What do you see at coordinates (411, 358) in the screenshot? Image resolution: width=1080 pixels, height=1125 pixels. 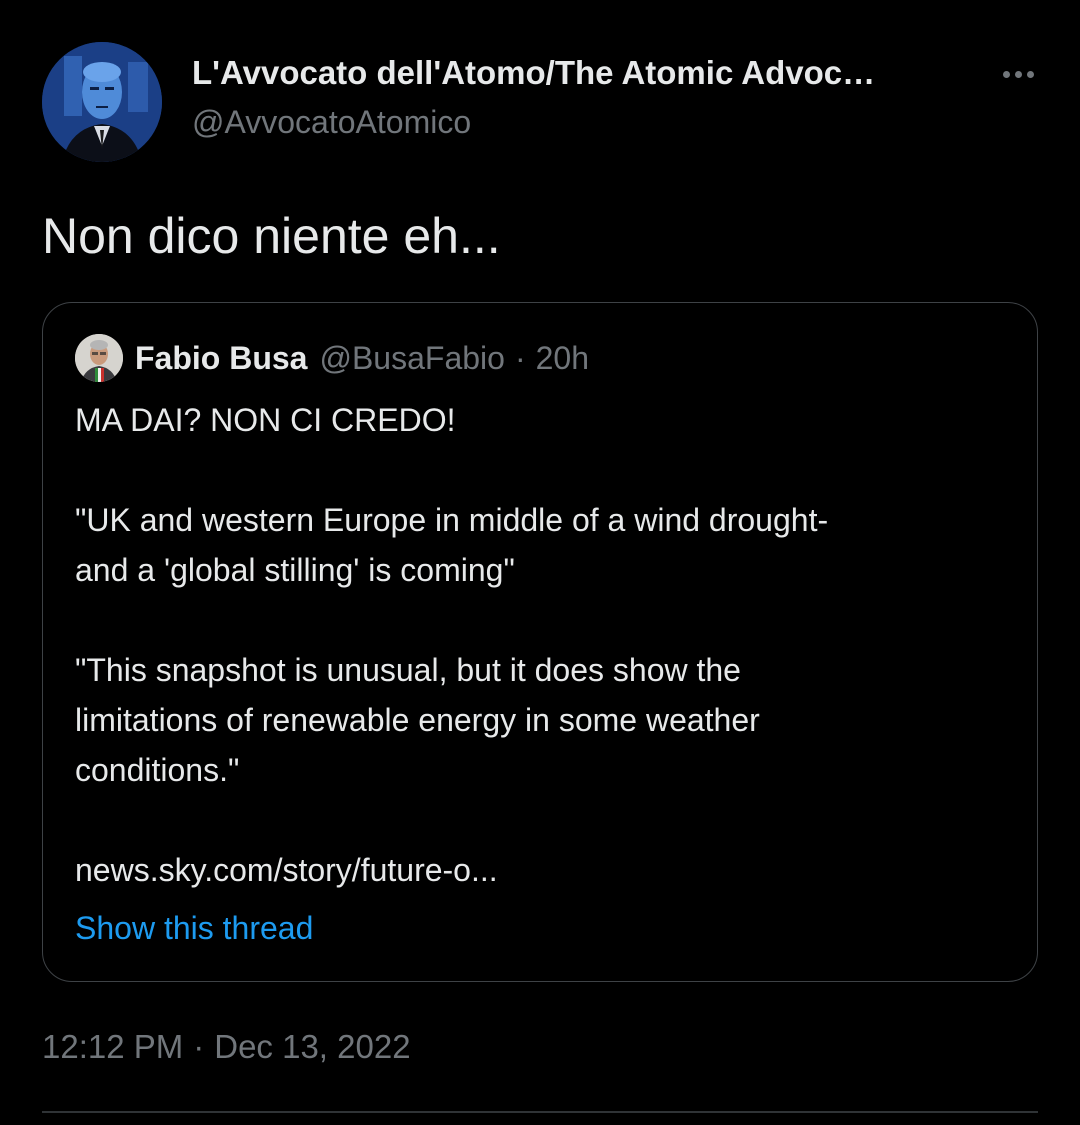 I see `quoted-author-handle: @BusaFabio` at bounding box center [411, 358].